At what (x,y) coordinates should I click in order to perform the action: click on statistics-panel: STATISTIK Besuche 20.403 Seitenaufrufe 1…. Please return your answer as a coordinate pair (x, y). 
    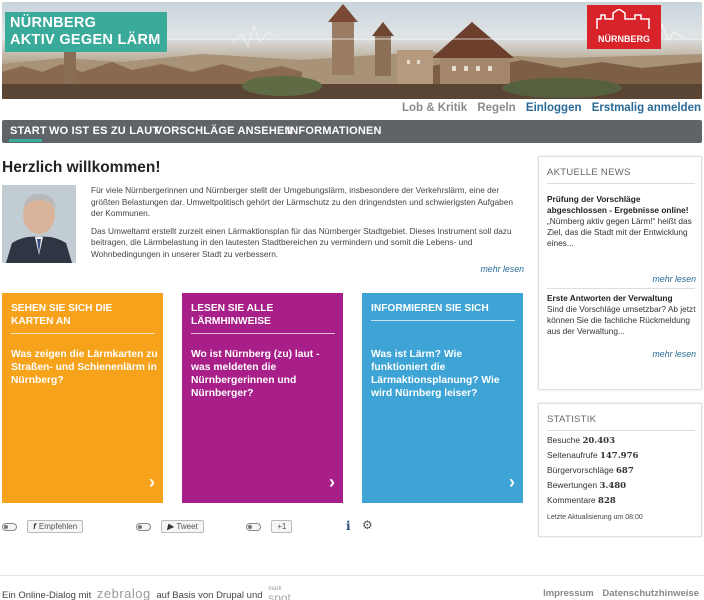
    Looking at the image, I should click on (620, 470).